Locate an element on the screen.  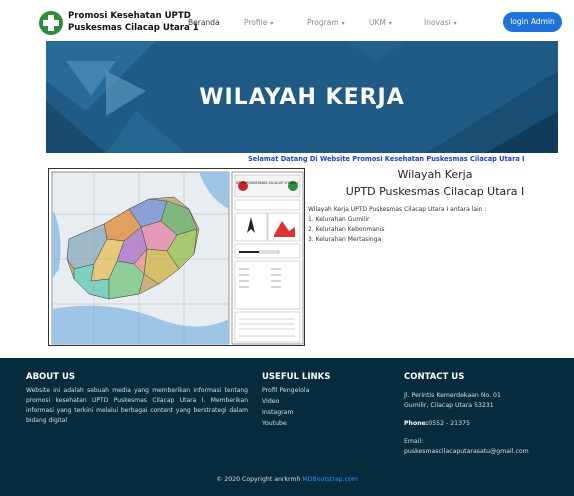
hero-title: WILAYAH KERJA is located at coordinates (302, 97).